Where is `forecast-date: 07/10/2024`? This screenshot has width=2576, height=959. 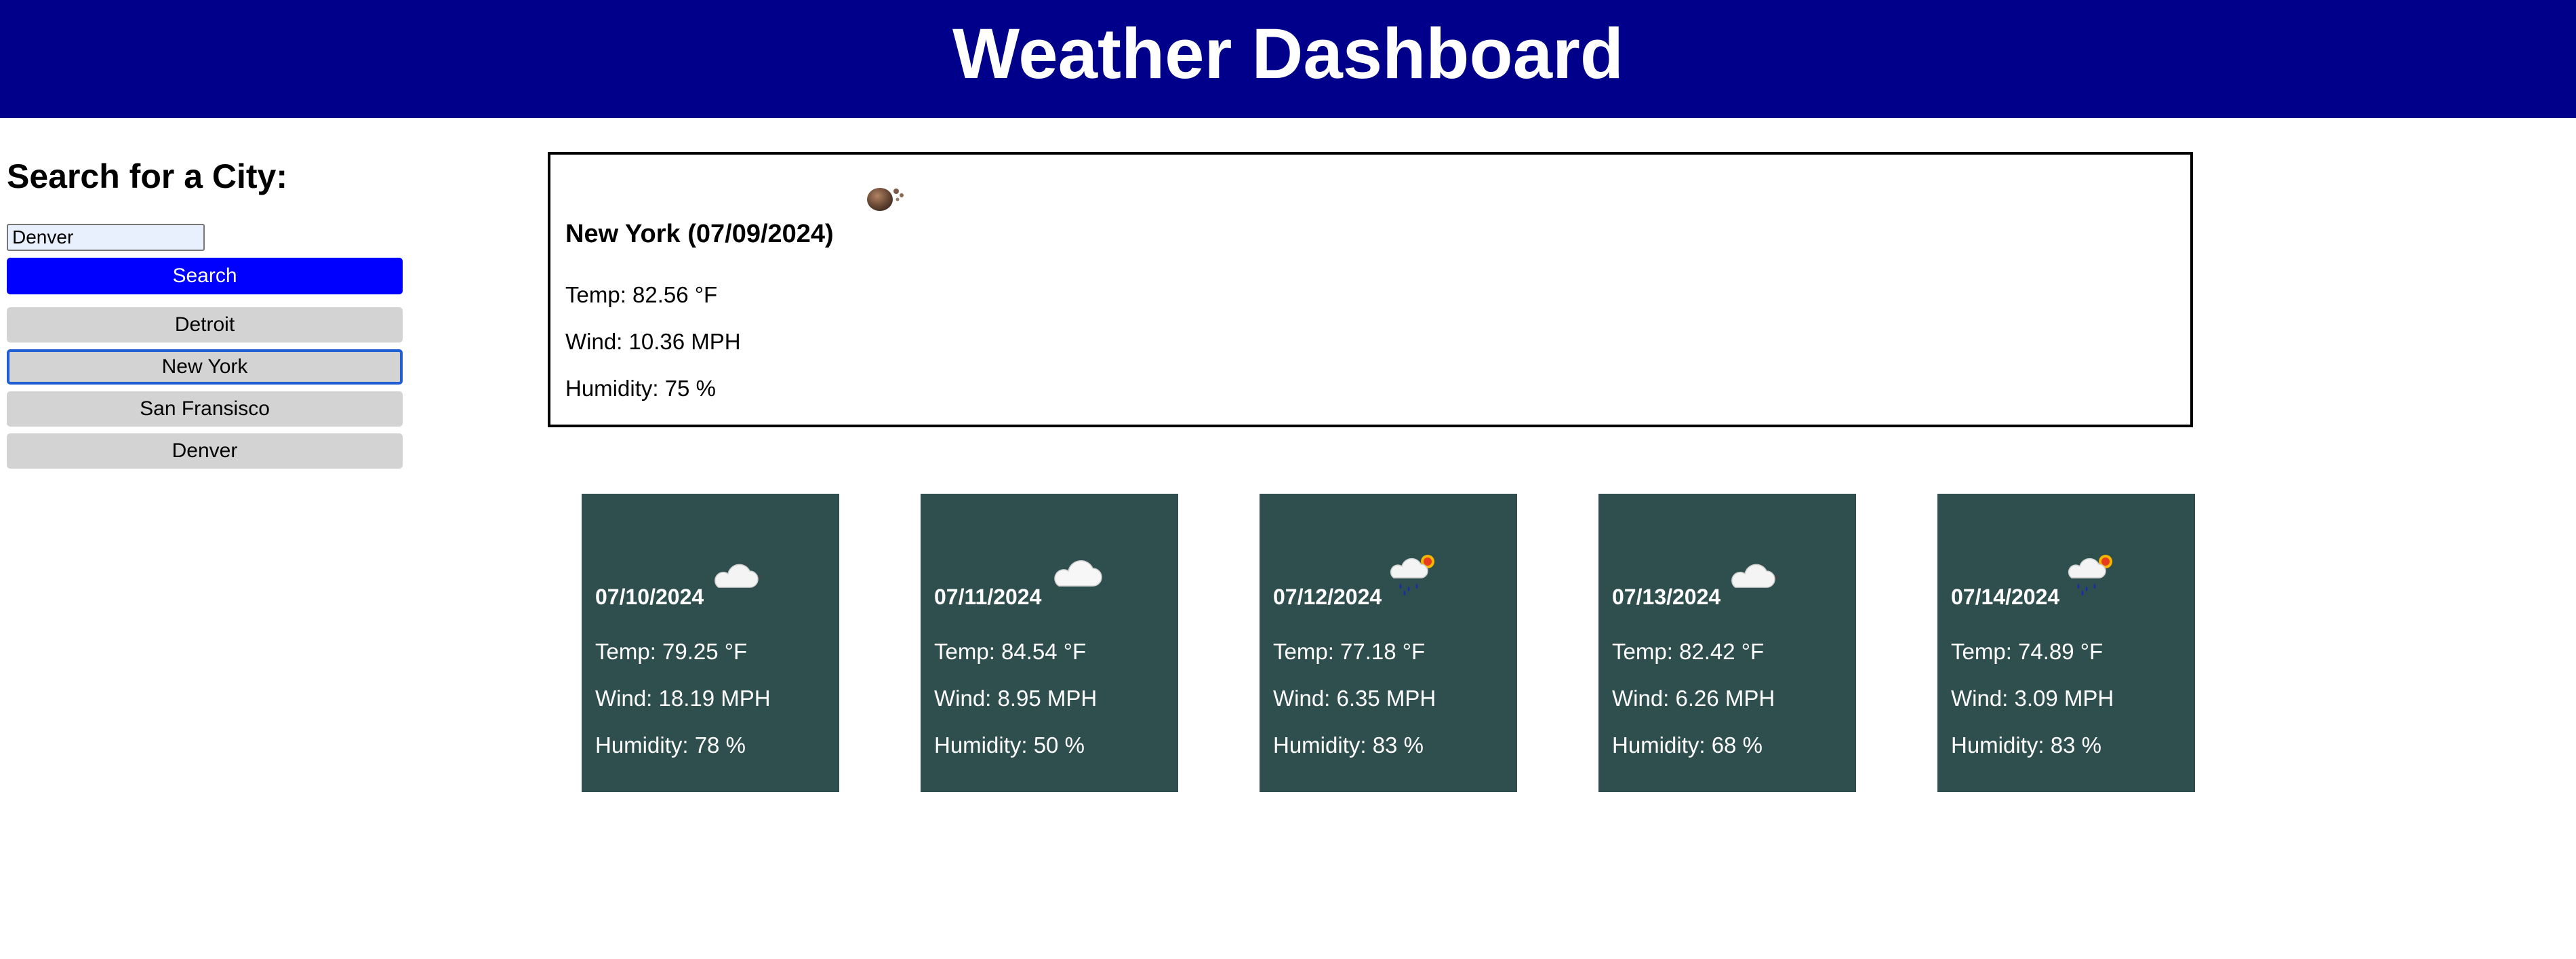 forecast-date: 07/10/2024 is located at coordinates (649, 597).